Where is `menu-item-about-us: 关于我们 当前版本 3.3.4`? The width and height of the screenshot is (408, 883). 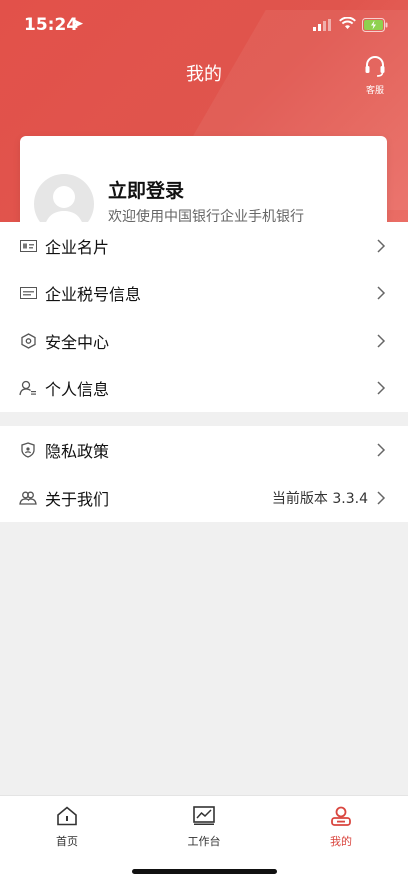
menu-item-about-us: 关于我们 当前版本 3.3.4 is located at coordinates (204, 498).